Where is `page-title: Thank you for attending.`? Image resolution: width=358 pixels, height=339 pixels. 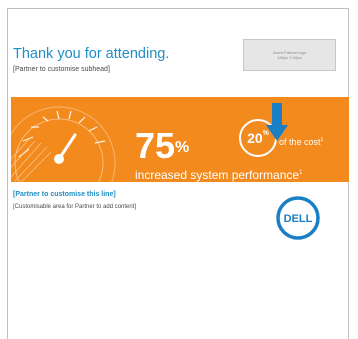
page-title: Thank you for attending. is located at coordinates (91, 54).